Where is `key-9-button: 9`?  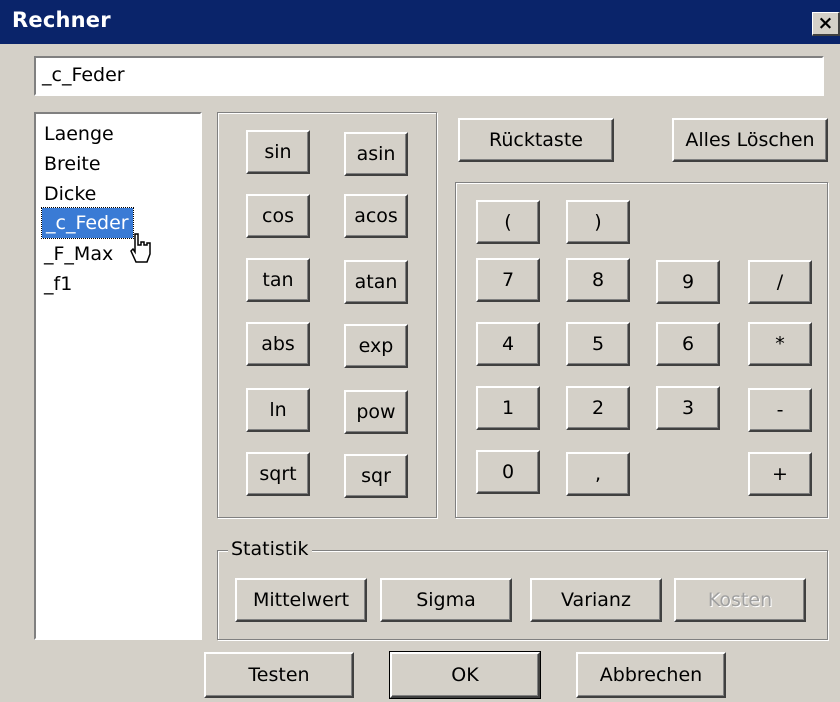 key-9-button: 9 is located at coordinates (688, 282).